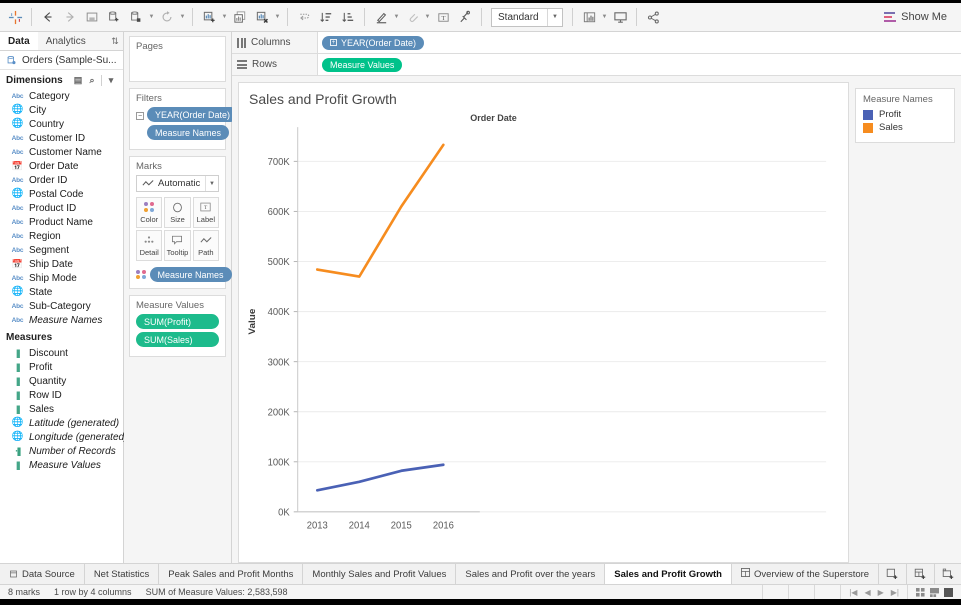  Describe the element at coordinates (333, 42) in the screenshot. I see `expand-icon: +` at that location.